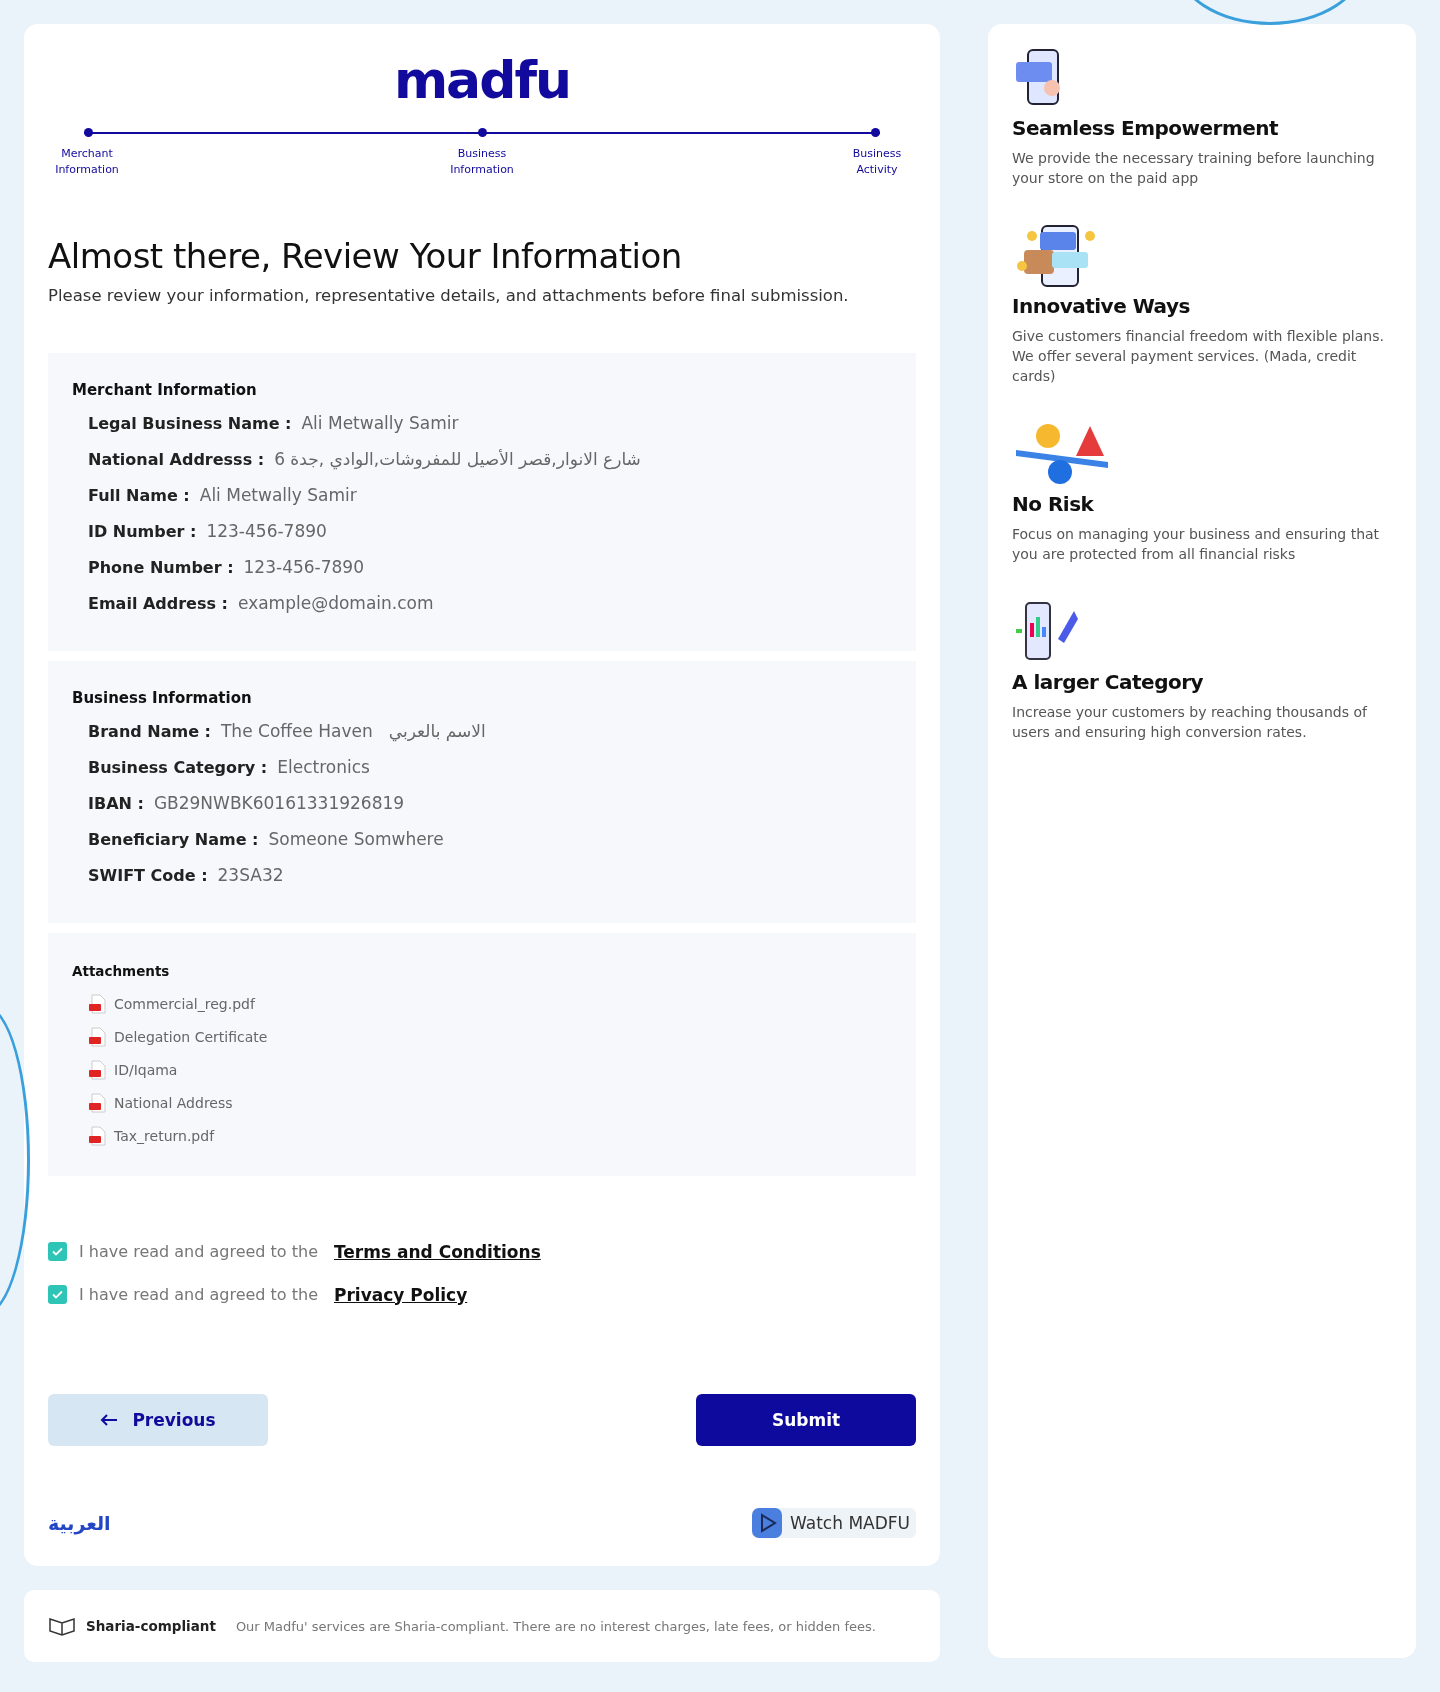  What do you see at coordinates (1108, 682) in the screenshot?
I see `feature-title: A larger Category` at bounding box center [1108, 682].